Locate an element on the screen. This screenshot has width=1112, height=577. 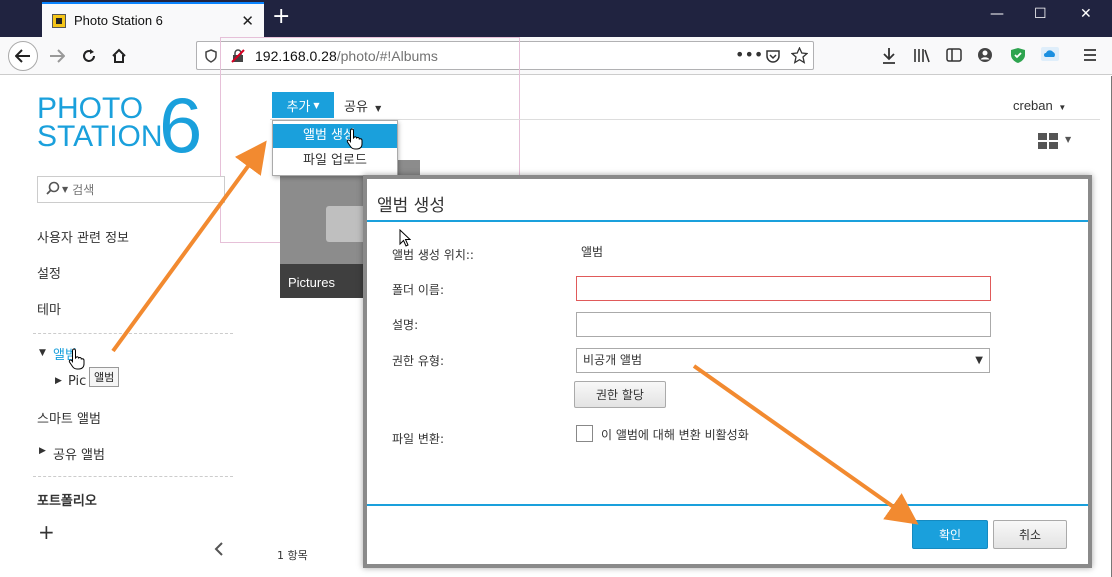
share-button-label: 공유 is located at coordinates (356, 107).